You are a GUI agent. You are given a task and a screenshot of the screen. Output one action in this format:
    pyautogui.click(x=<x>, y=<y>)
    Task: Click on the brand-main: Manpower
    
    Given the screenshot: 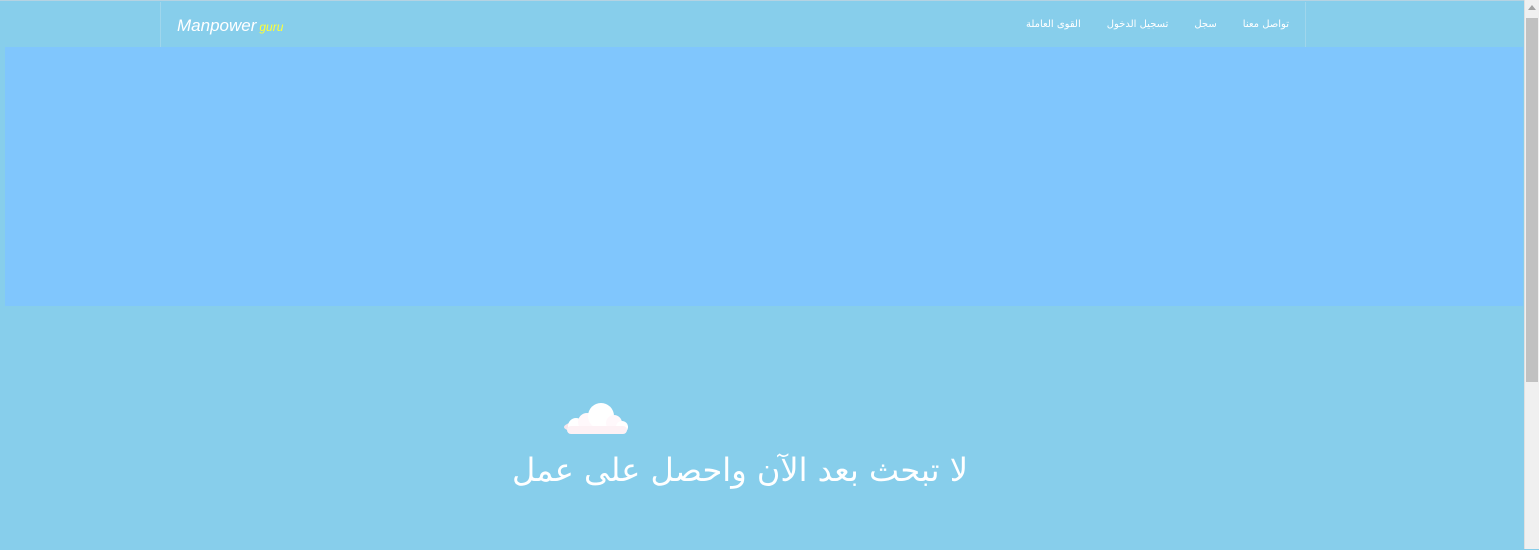 What is the action you would take?
    pyautogui.click(x=217, y=25)
    